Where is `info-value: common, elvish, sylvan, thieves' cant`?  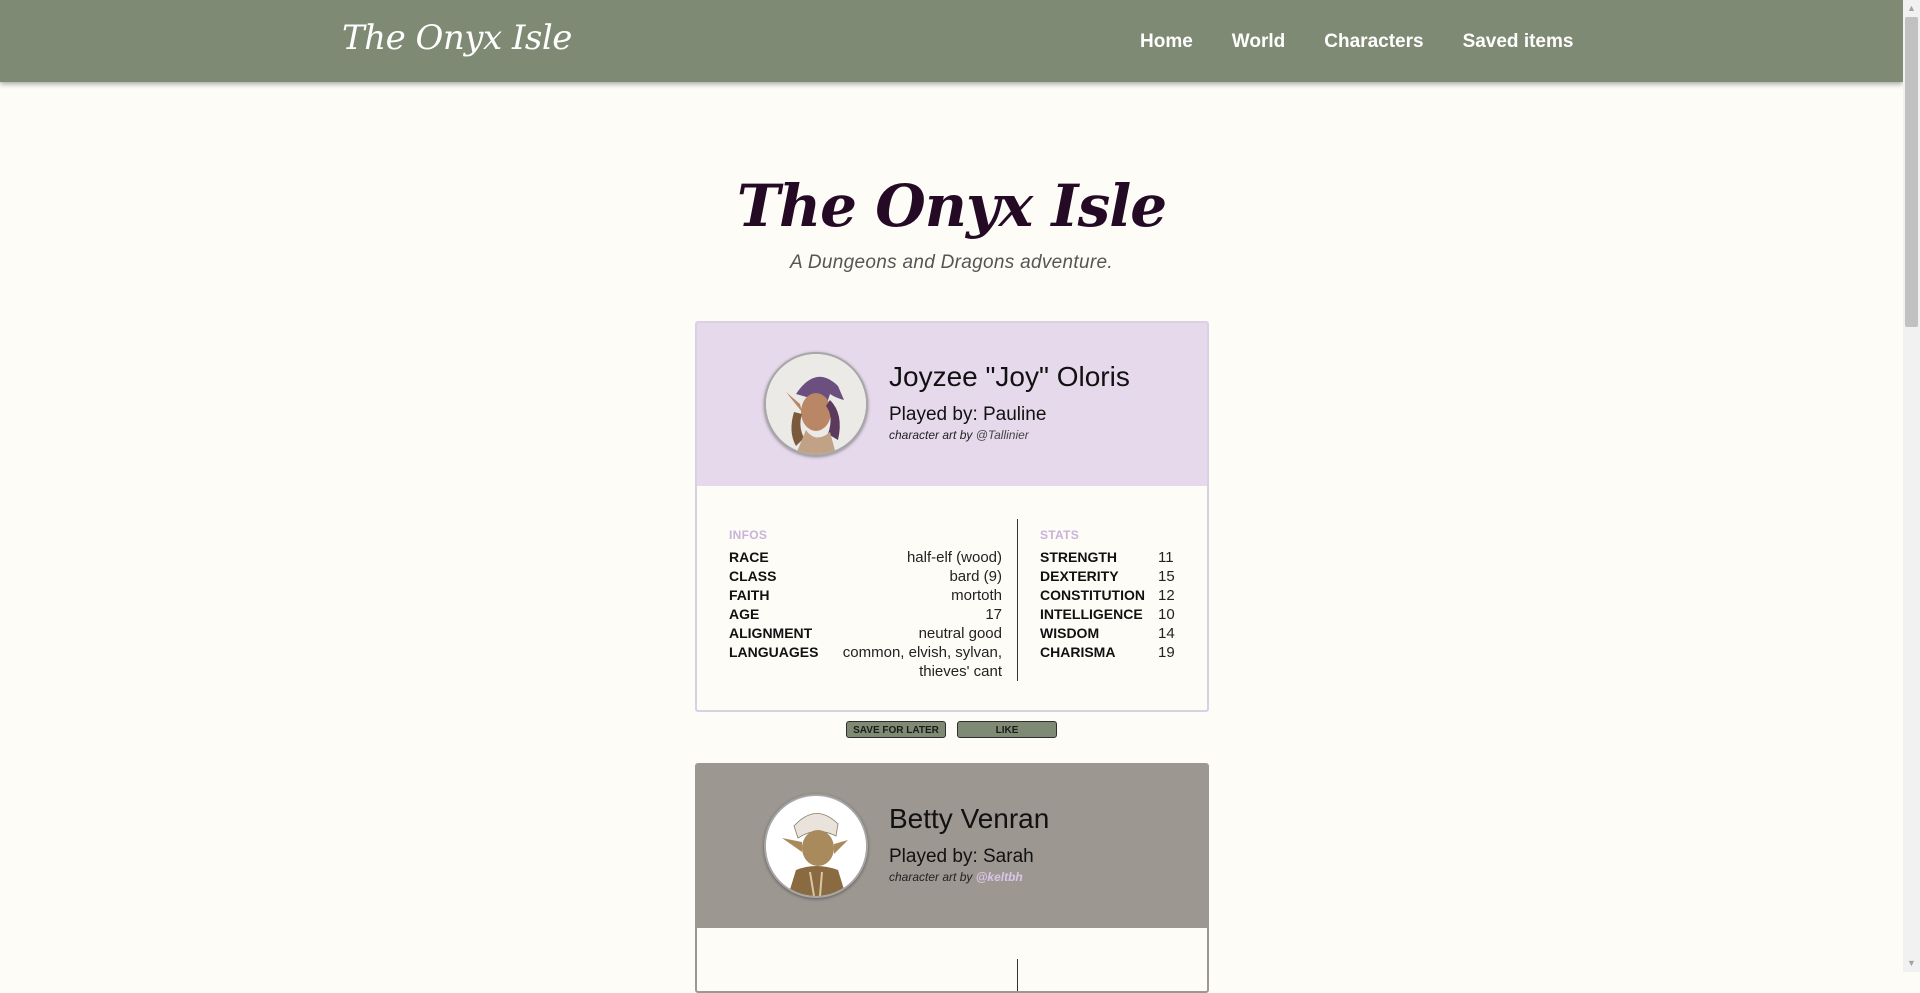 info-value: common, elvish, sylvan, thieves' cant is located at coordinates (922, 662).